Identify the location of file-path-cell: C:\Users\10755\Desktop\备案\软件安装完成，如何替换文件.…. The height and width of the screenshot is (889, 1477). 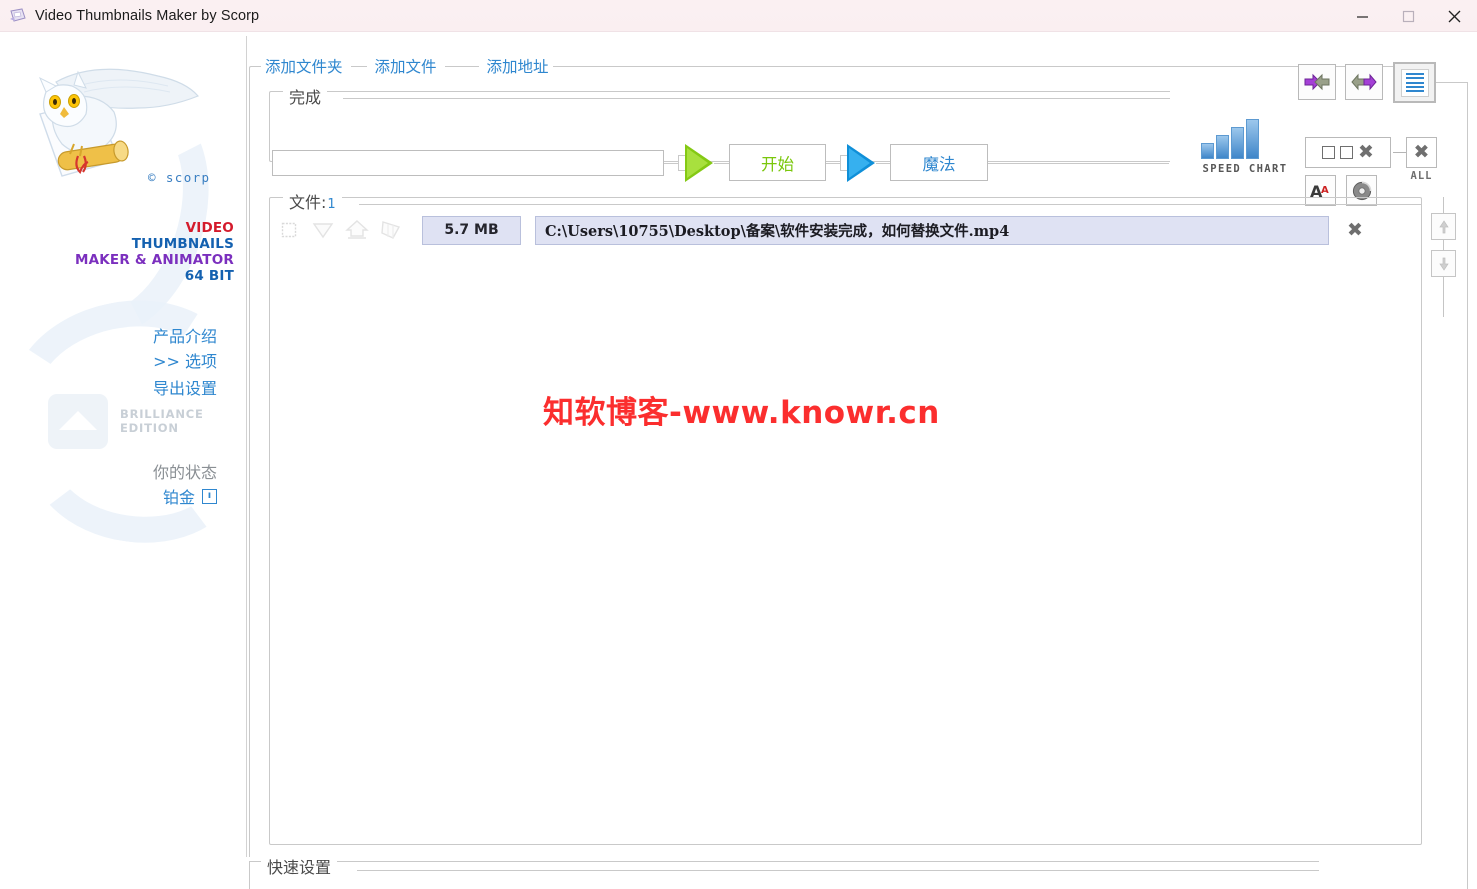
(932, 230).